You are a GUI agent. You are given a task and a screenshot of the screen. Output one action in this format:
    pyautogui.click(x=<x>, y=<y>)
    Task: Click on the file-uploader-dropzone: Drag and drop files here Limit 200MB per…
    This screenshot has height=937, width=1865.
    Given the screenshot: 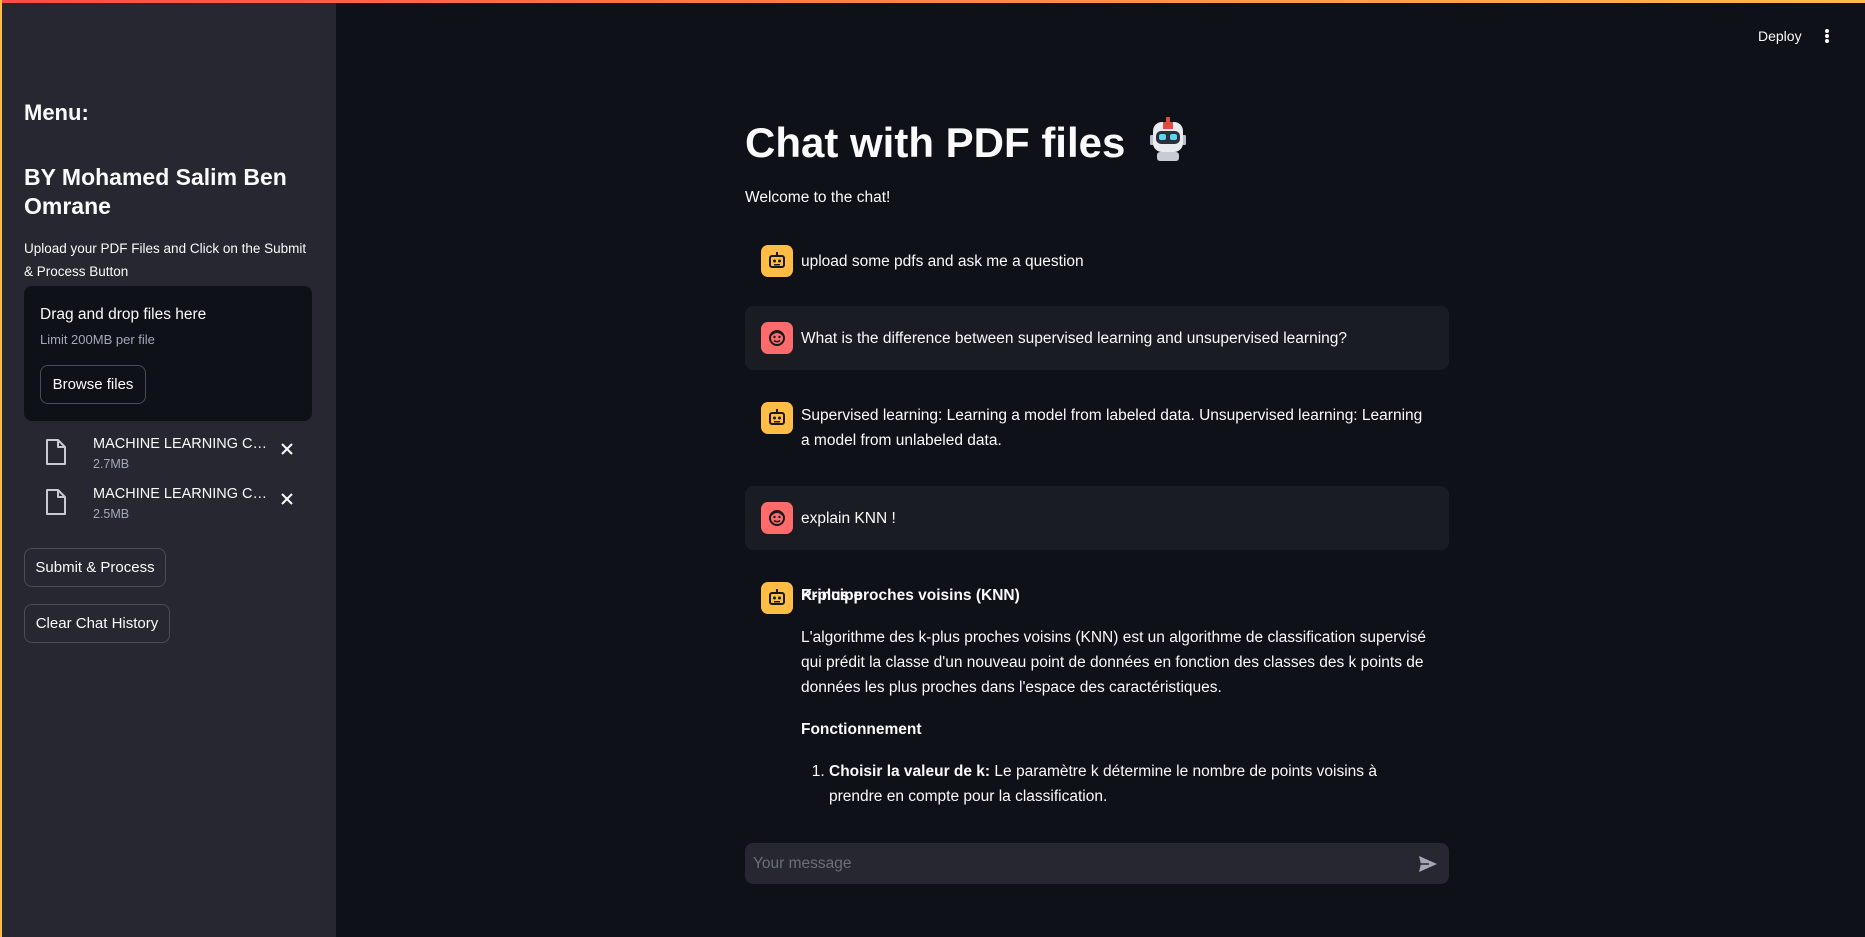 What is the action you would take?
    pyautogui.click(x=168, y=353)
    